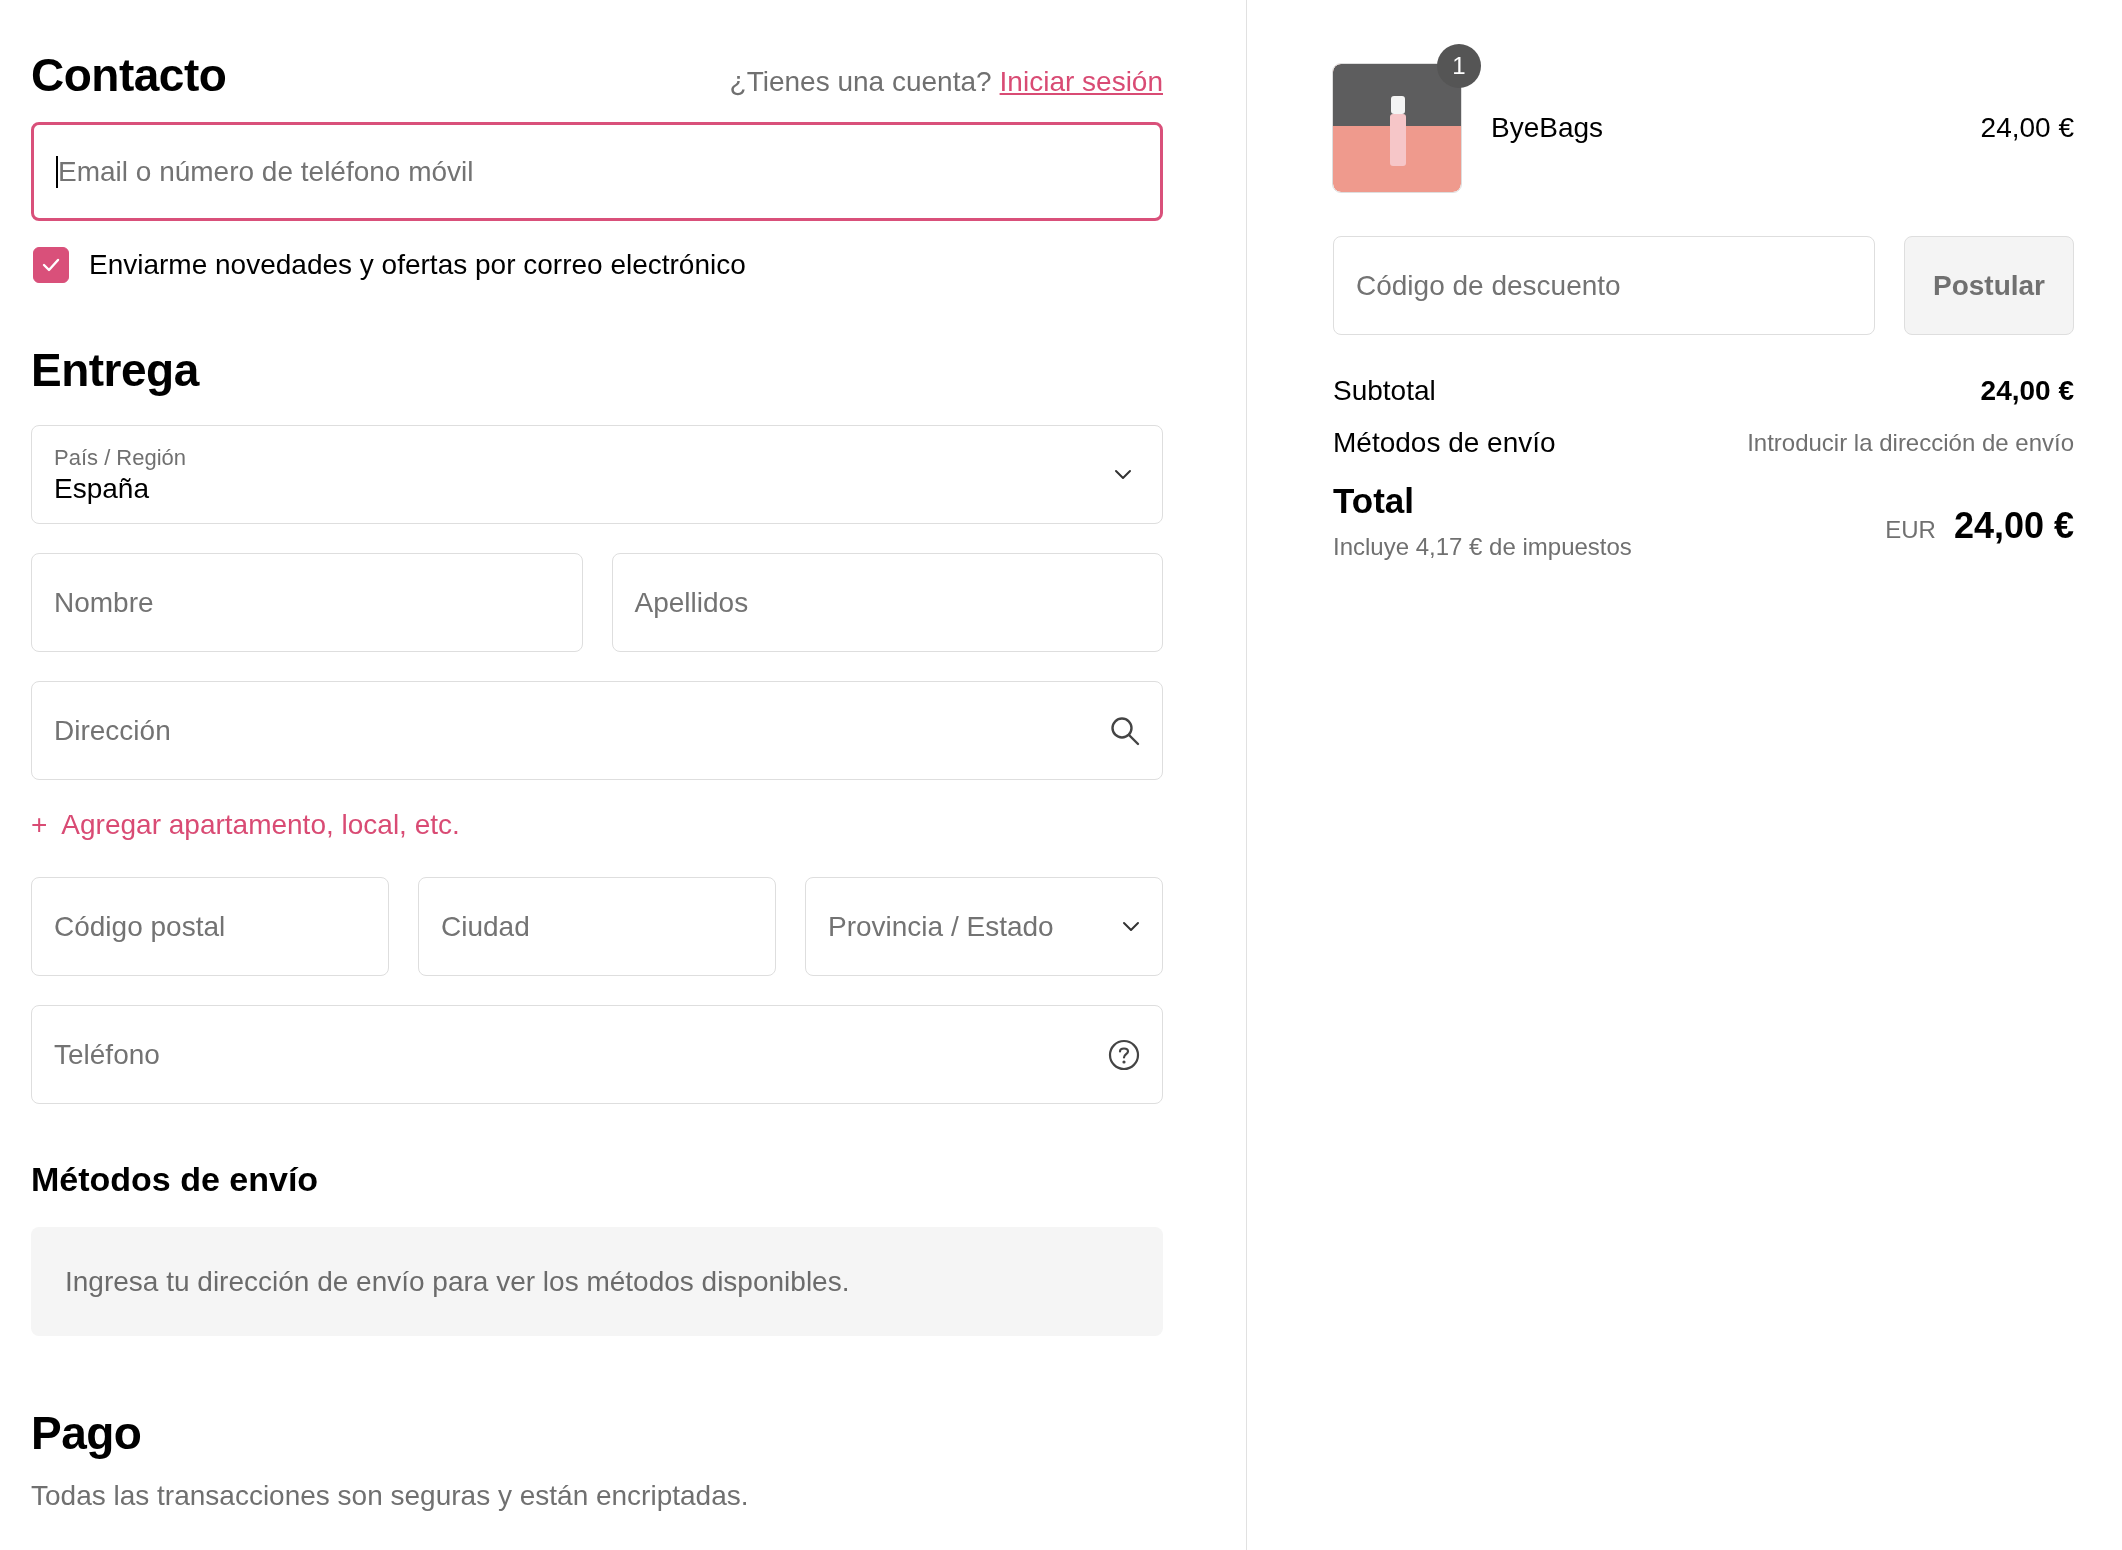  Describe the element at coordinates (390, 1496) in the screenshot. I see `payment-note: Todas las transacciones son seguras y están encriptadas.` at that location.